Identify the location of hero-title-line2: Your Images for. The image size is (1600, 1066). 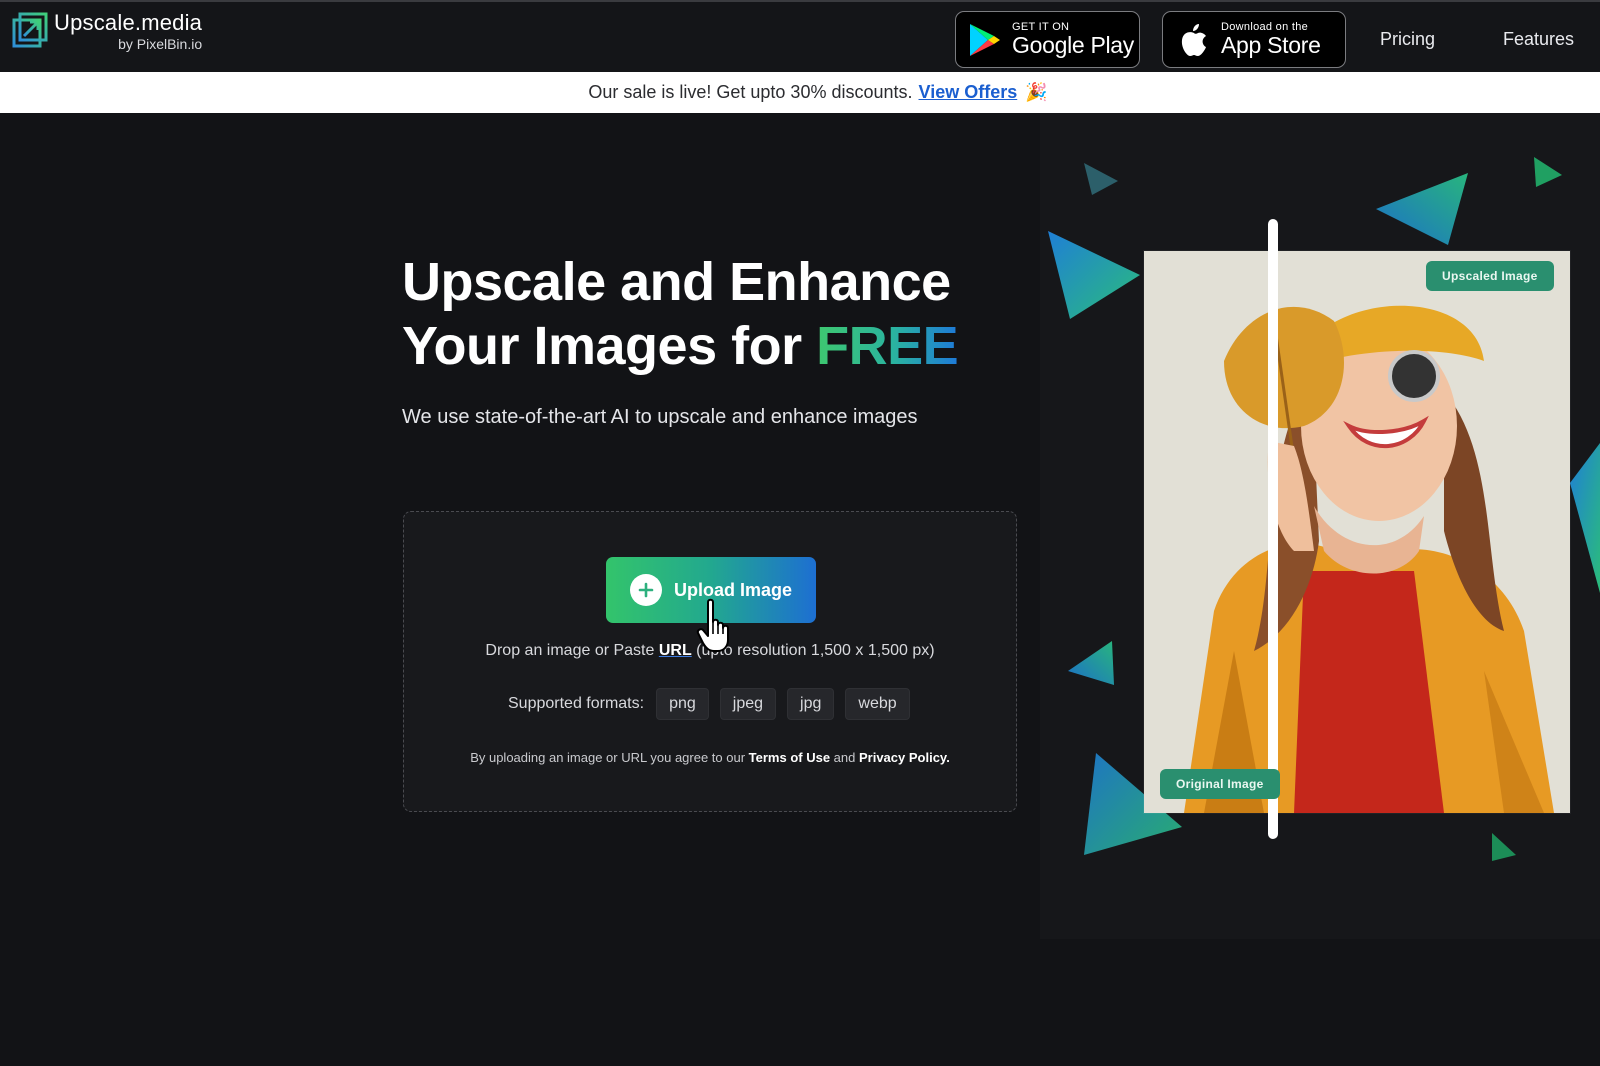
(609, 346).